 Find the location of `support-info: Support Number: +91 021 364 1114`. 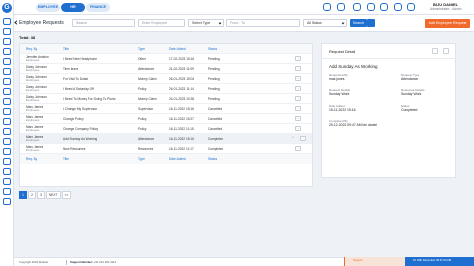

support-info: Support Number: +91 021 364 1114 is located at coordinates (93, 262).